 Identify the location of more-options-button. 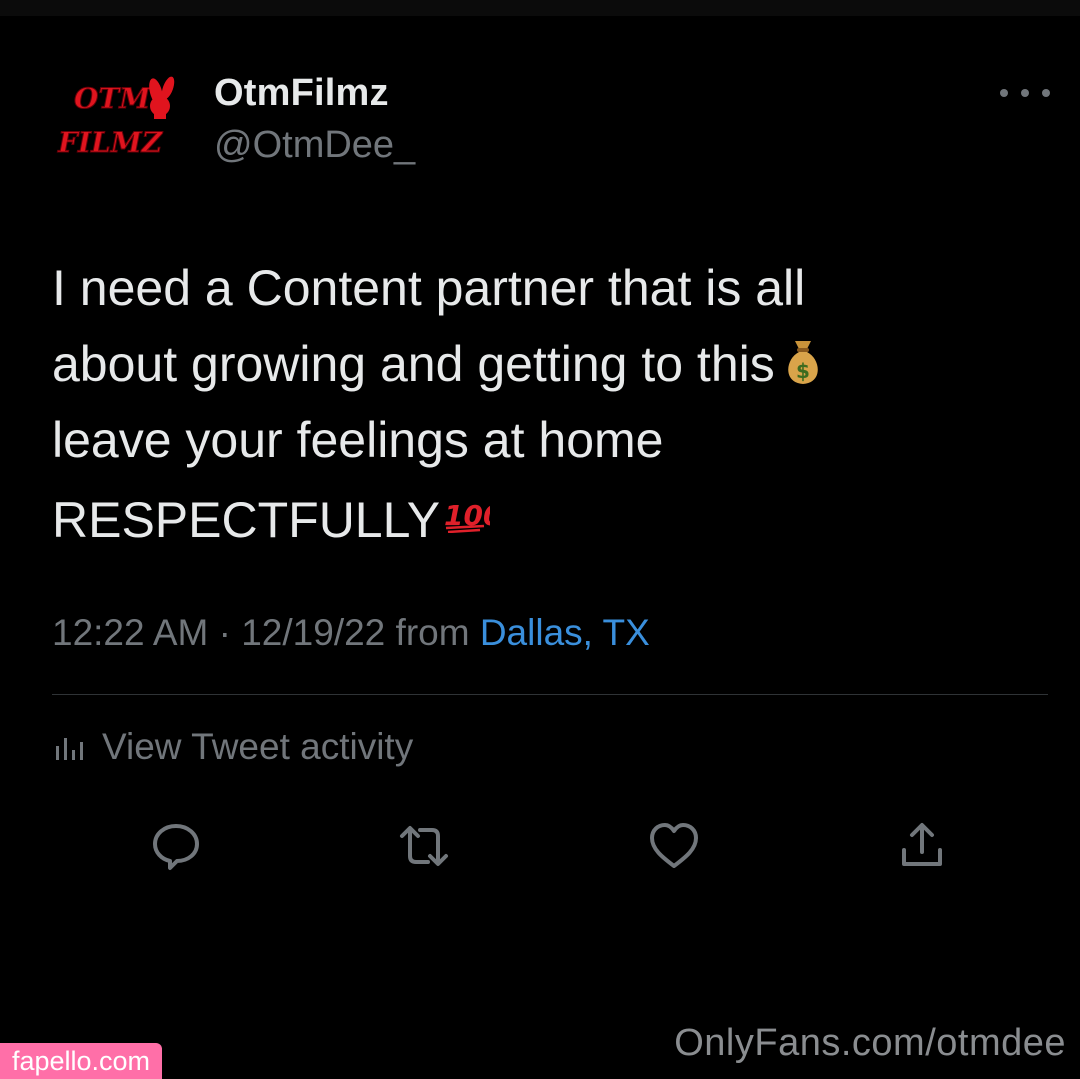
(1025, 93).